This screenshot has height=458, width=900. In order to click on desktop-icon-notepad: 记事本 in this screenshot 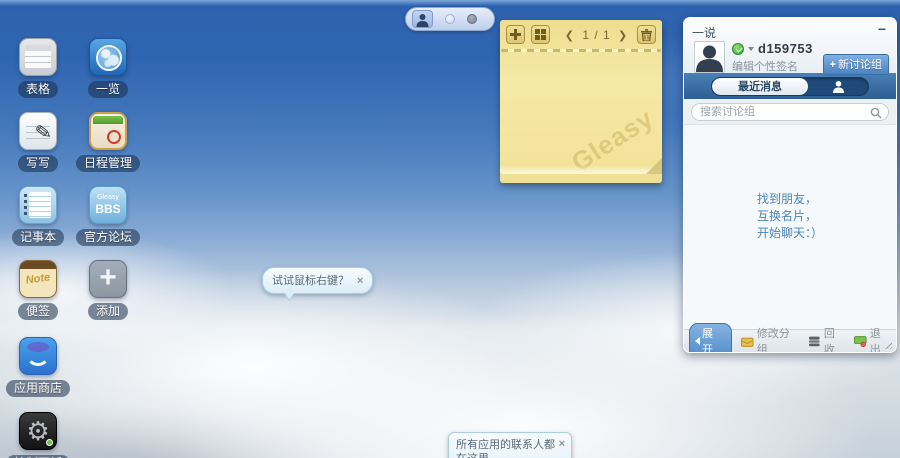, I will do `click(38, 216)`.